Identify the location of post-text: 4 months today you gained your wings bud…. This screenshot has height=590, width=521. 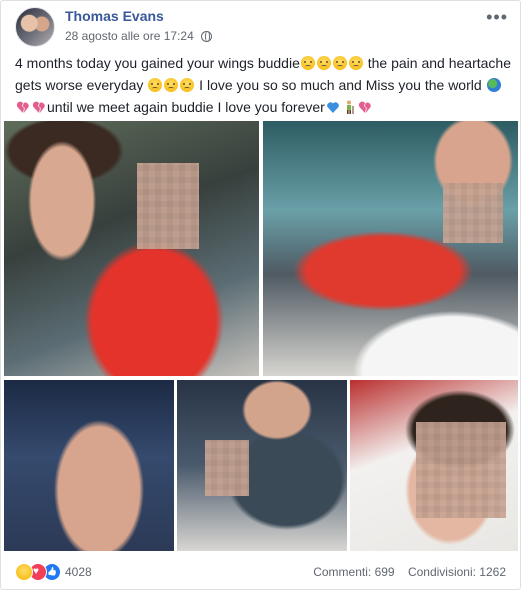
(263, 85).